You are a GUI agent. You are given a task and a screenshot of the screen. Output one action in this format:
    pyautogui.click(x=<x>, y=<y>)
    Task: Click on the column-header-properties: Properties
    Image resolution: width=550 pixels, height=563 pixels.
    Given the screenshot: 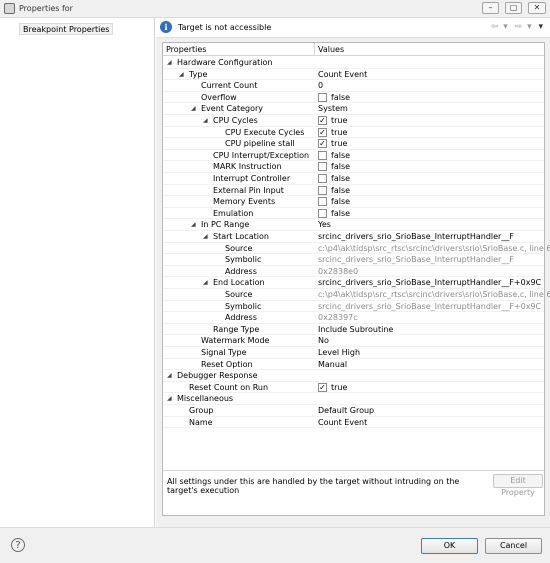 What is the action you would take?
    pyautogui.click(x=186, y=49)
    